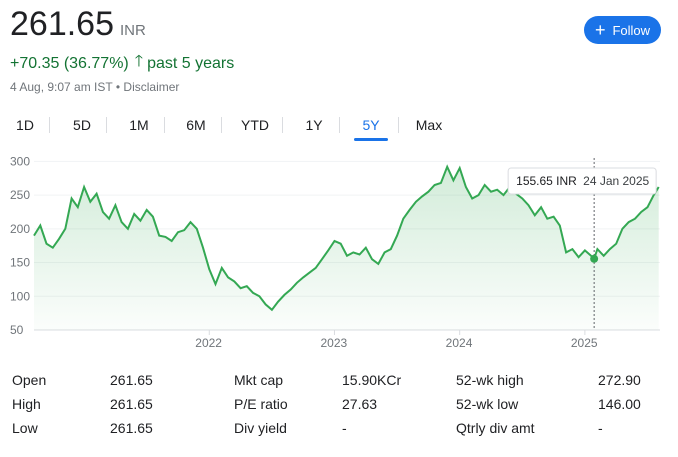 This screenshot has height=457, width=678. What do you see at coordinates (372, 380) in the screenshot?
I see `stat-value: 15.90KCr` at bounding box center [372, 380].